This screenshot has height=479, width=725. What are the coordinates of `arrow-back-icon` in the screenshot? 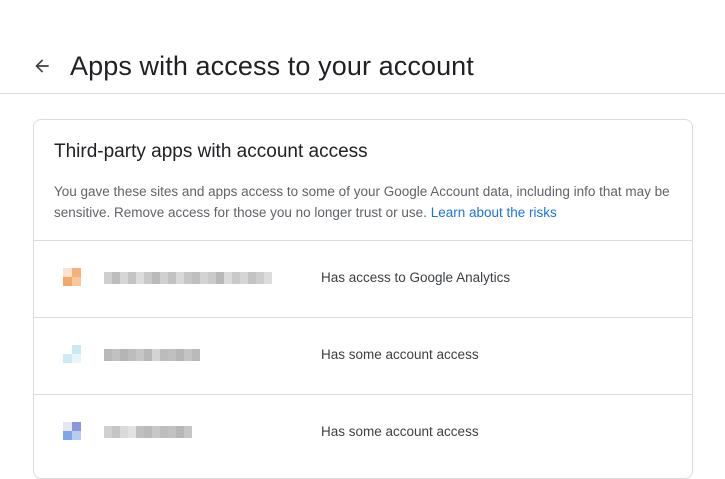 It's located at (42, 66).